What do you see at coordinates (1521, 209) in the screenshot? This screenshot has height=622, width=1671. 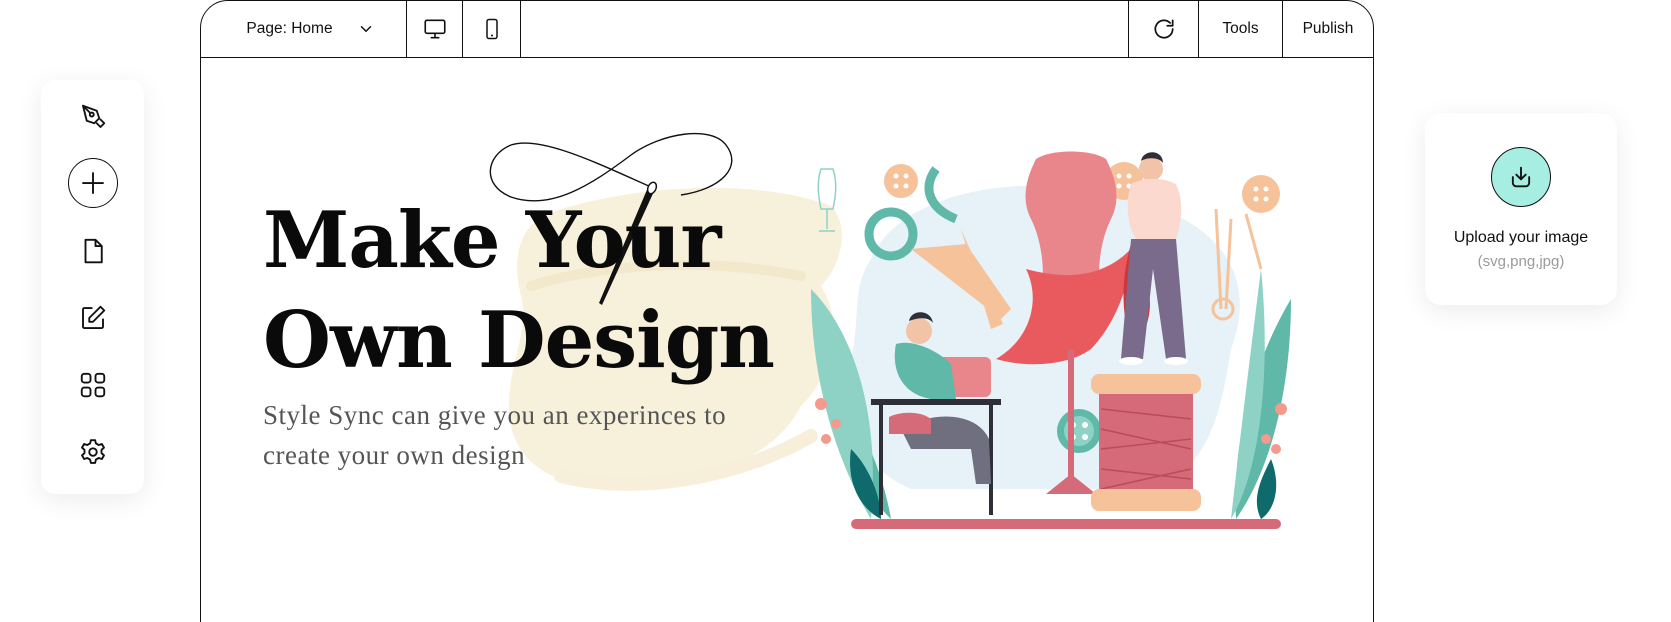 I see `upload-image-card: Upload your image (svg,png,jpg)` at bounding box center [1521, 209].